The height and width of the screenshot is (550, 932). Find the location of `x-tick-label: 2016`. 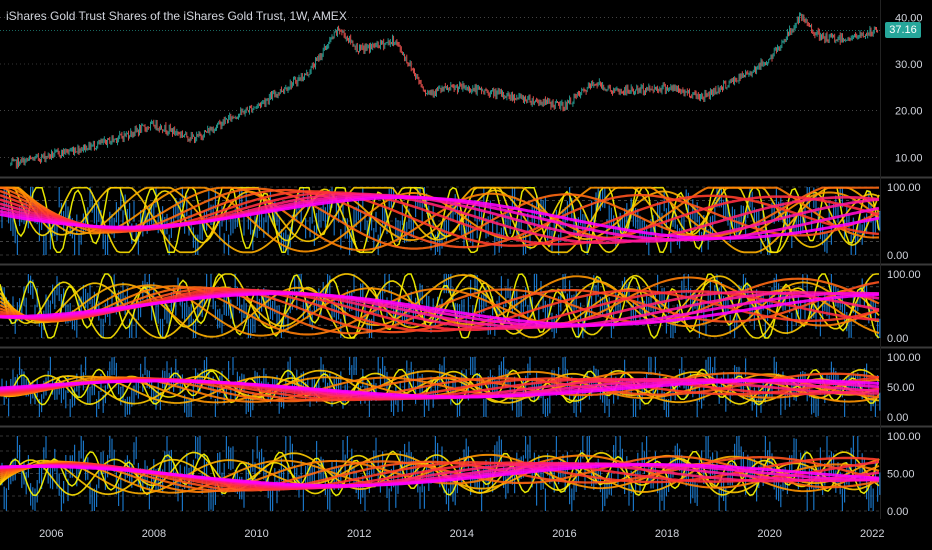

x-tick-label: 2016 is located at coordinates (564, 534).